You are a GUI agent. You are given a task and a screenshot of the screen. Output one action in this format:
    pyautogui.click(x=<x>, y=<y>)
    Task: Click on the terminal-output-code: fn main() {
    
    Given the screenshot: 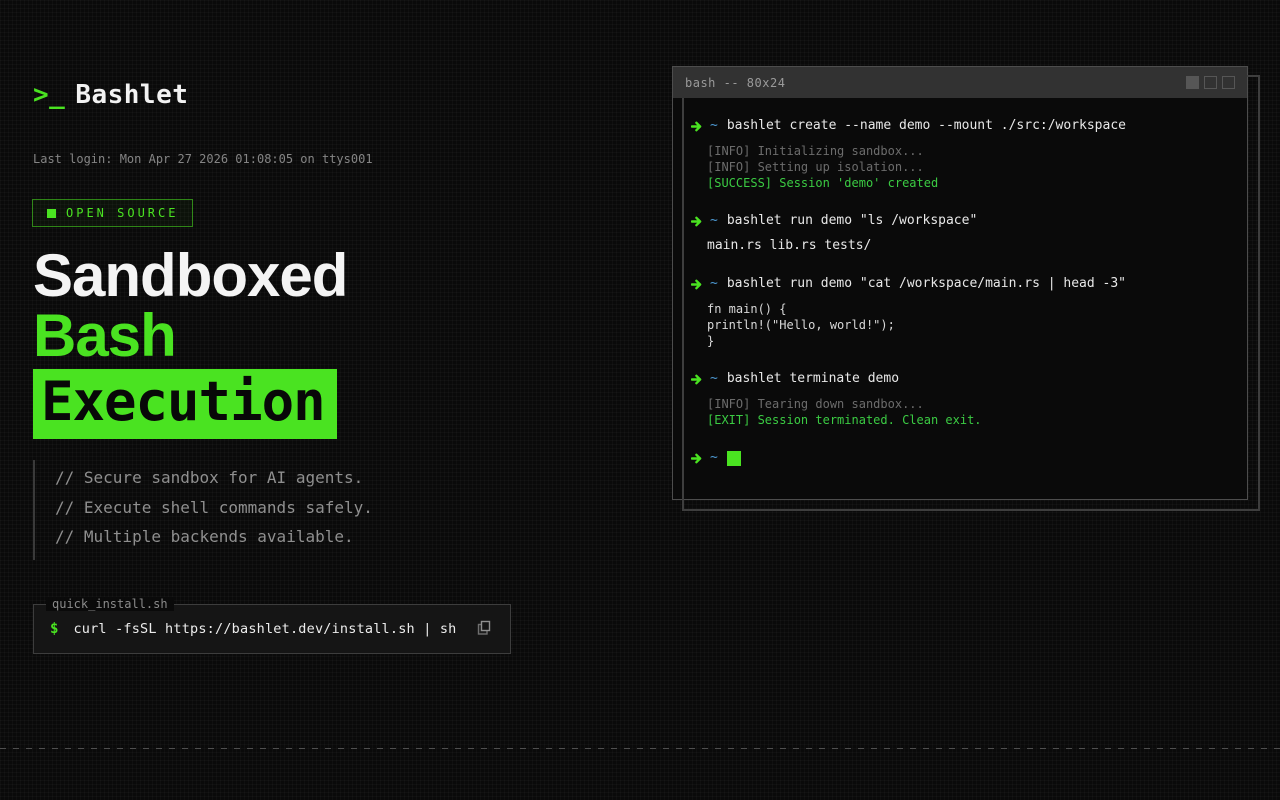 What is the action you would take?
    pyautogui.click(x=747, y=309)
    